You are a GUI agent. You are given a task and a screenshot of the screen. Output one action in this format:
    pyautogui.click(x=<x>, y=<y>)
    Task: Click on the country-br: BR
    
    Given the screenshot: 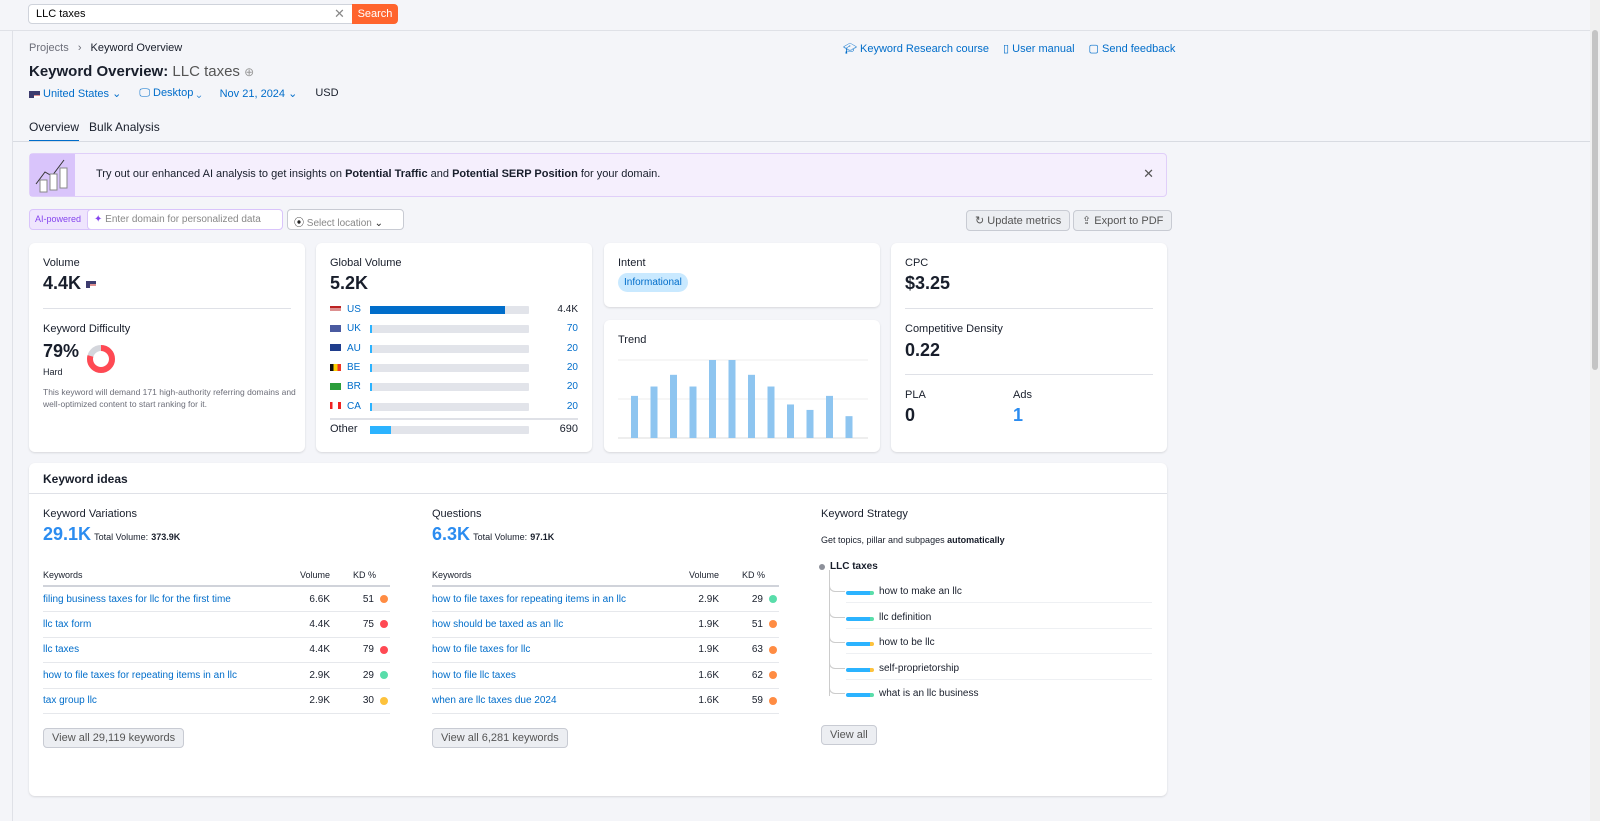 What is the action you would take?
    pyautogui.click(x=345, y=386)
    